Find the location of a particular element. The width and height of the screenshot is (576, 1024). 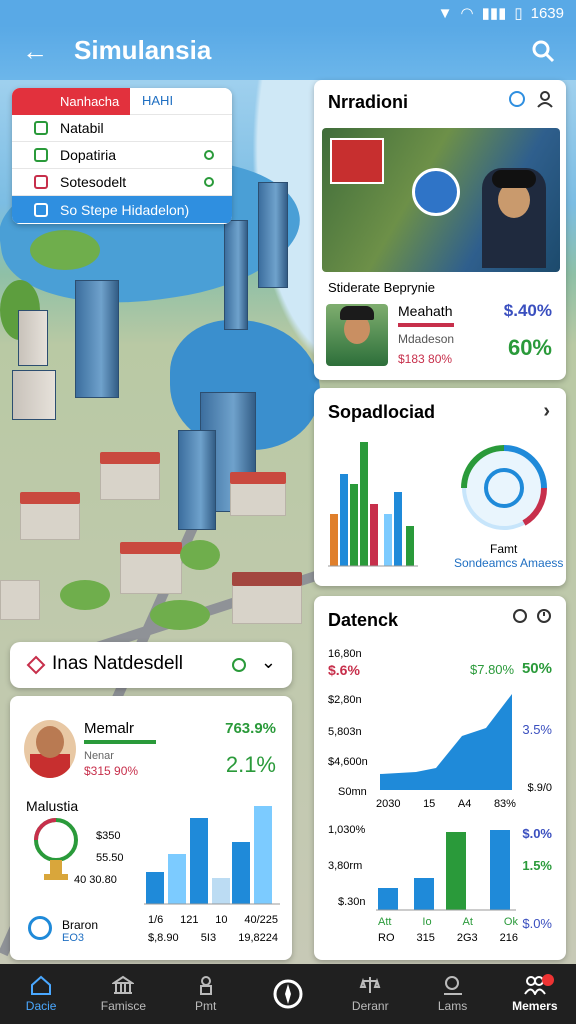

nav-item-gov: Famisce is located at coordinates (123, 994).